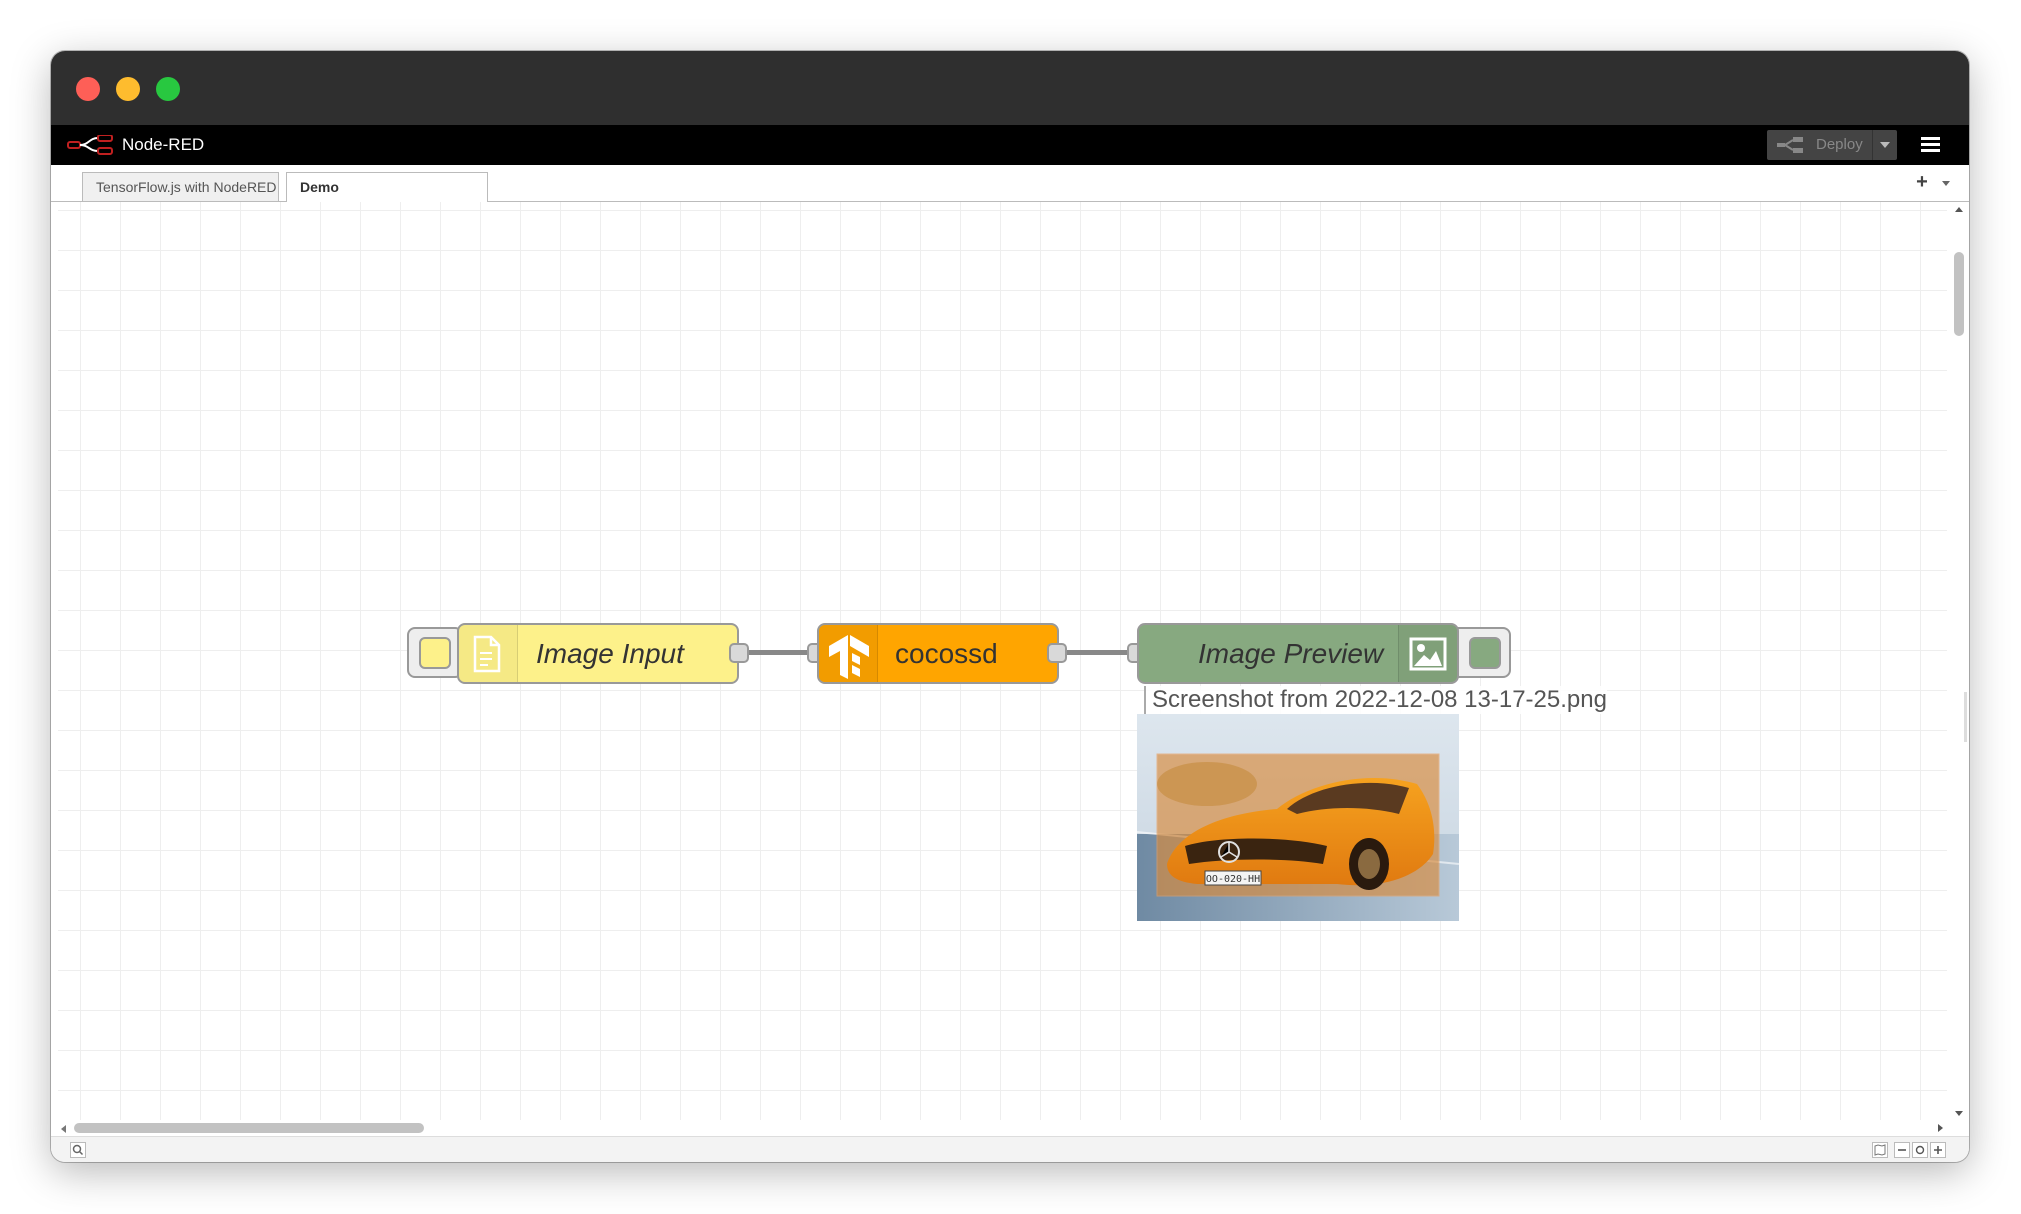  Describe the element at coordinates (1790, 145) in the screenshot. I see `deploy-icon` at that location.